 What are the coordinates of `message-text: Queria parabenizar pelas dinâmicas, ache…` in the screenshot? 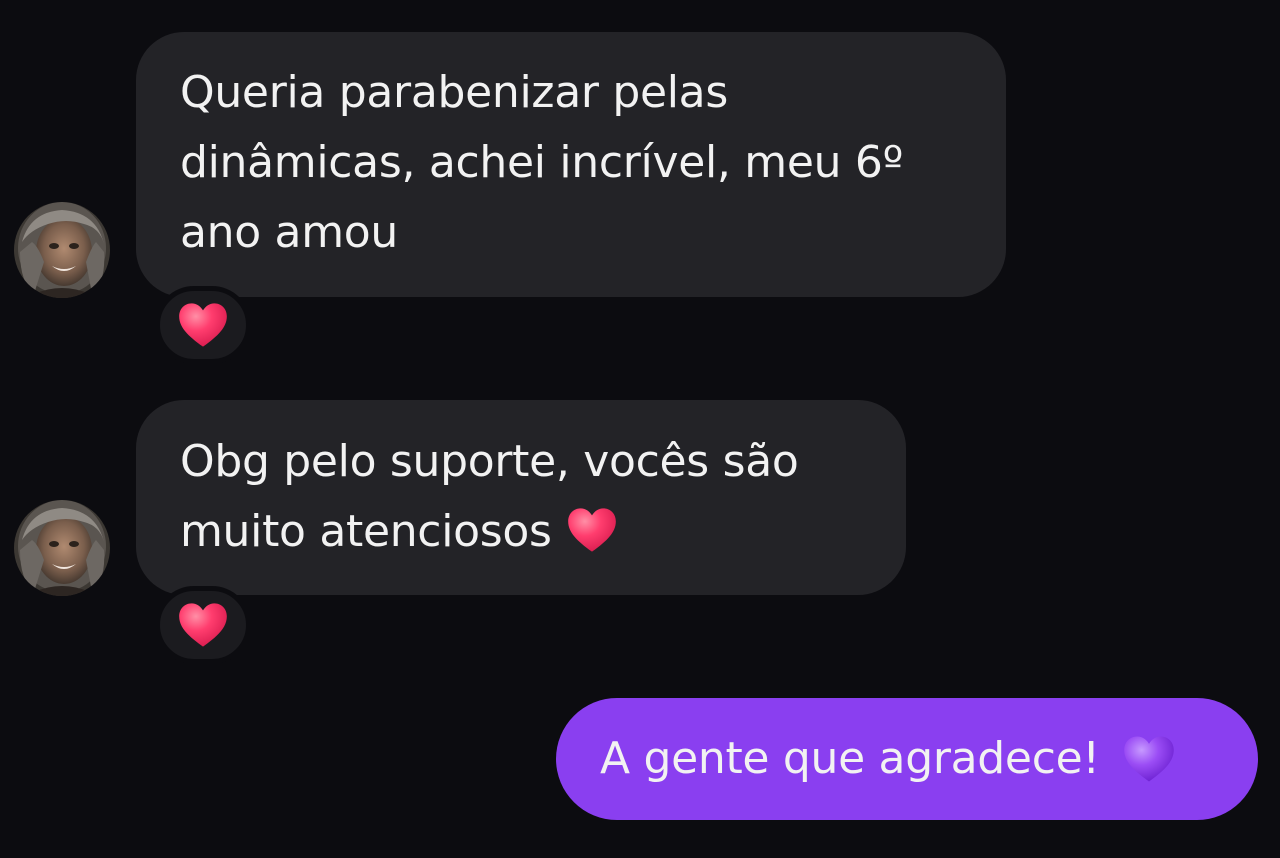 It's located at (542, 162).